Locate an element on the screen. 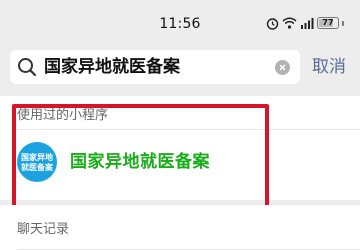 This screenshot has width=360, height=252. search-icon is located at coordinates (27, 67).